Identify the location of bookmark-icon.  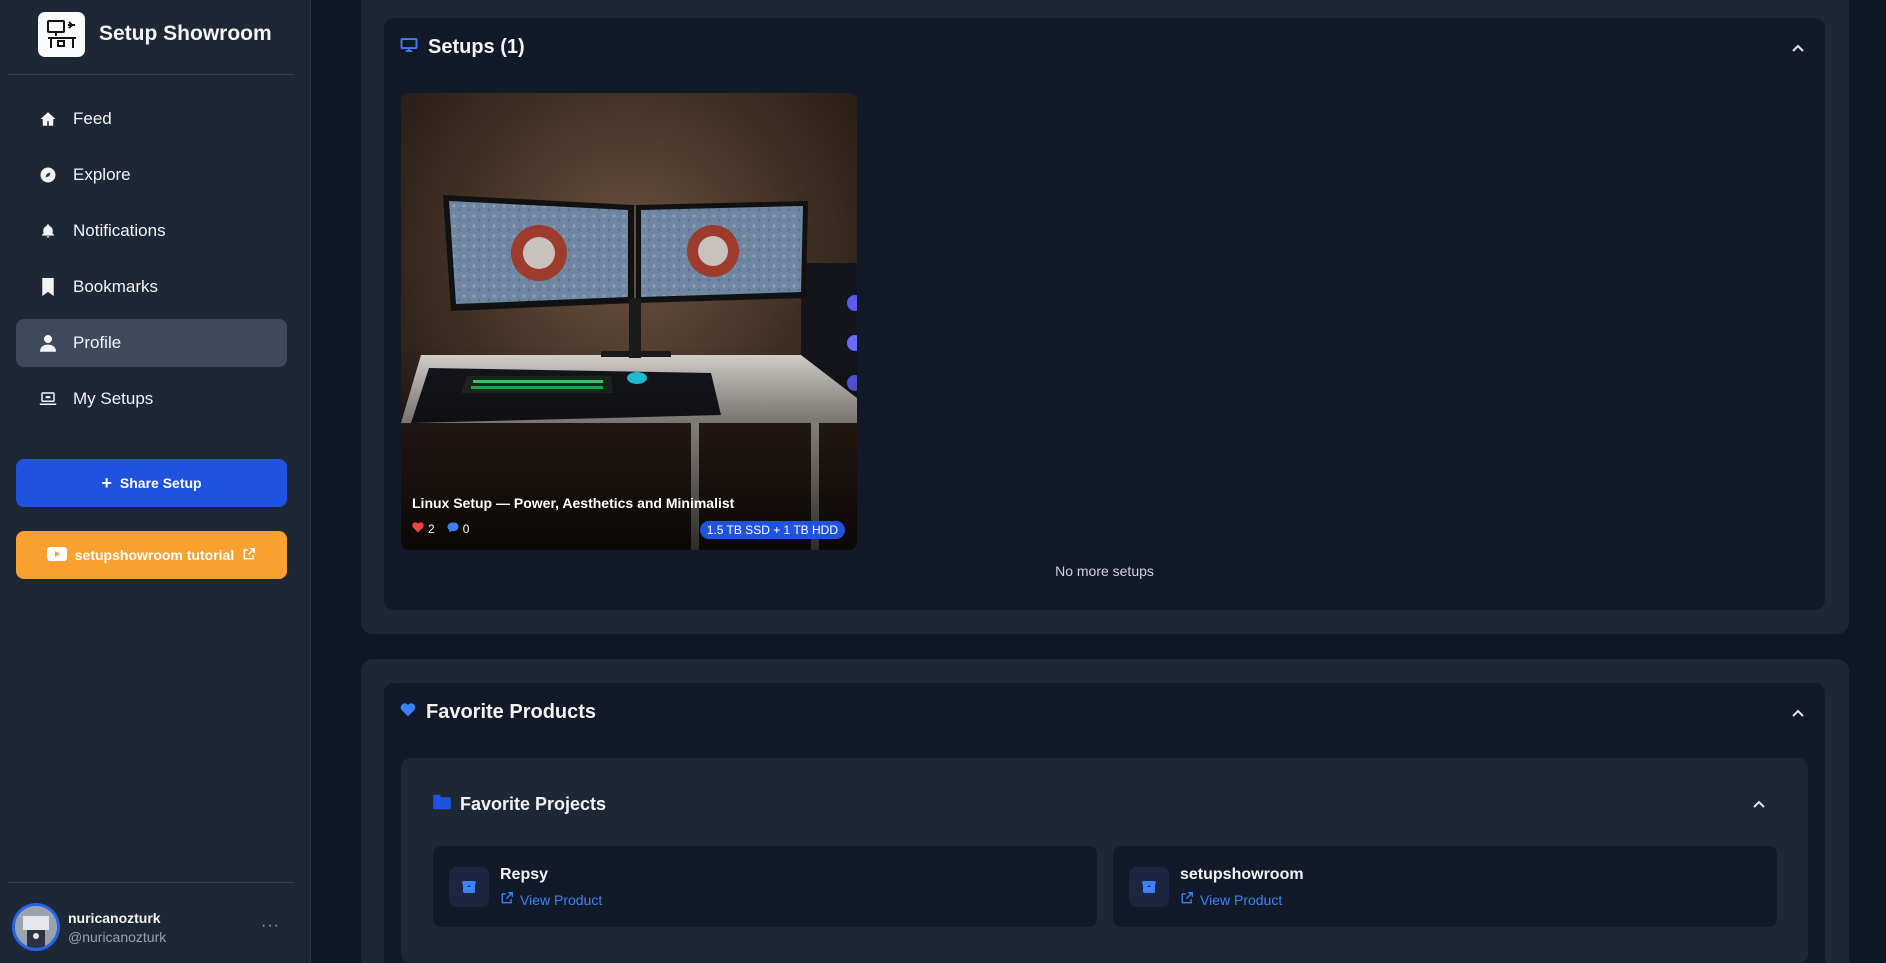
(48, 287).